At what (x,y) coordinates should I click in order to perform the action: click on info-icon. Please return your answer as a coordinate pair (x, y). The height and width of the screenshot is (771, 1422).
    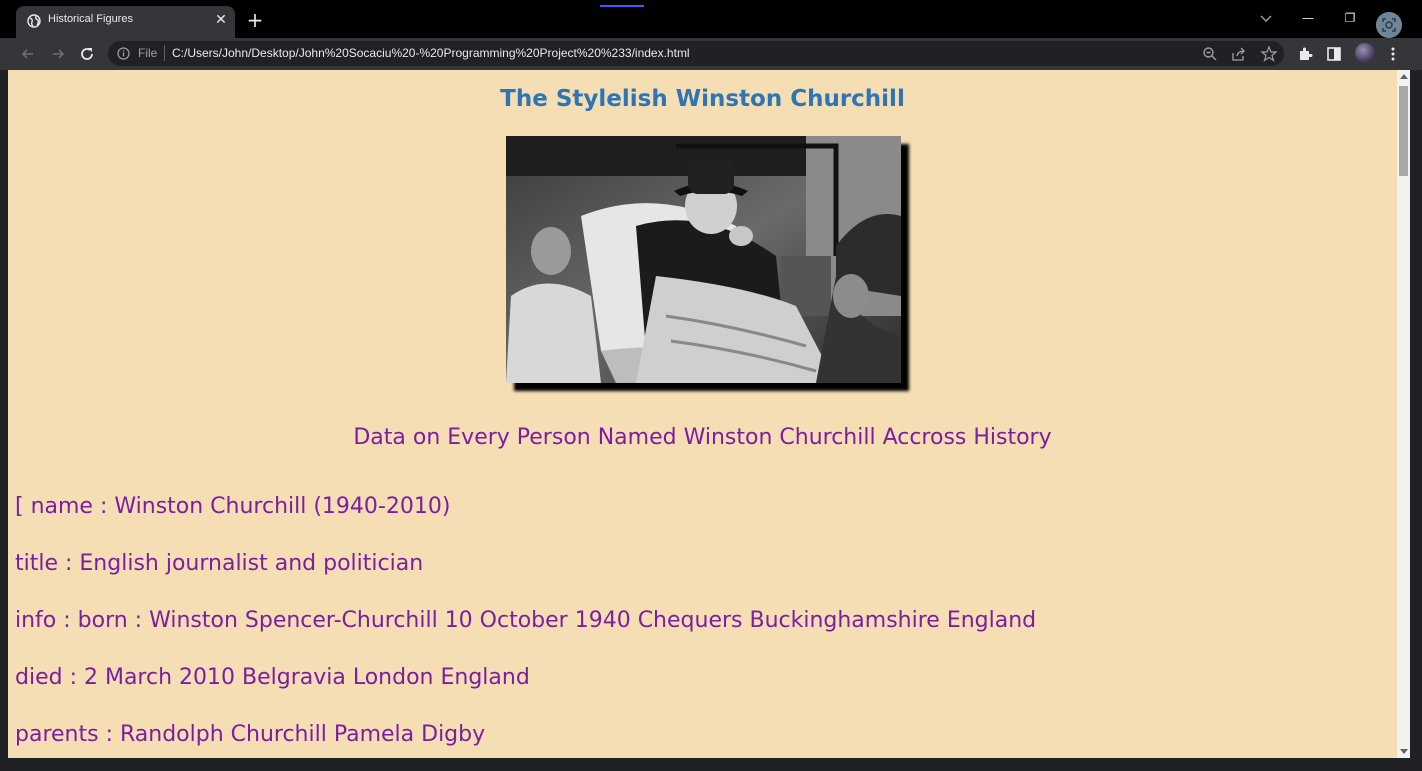
    Looking at the image, I should click on (123, 53).